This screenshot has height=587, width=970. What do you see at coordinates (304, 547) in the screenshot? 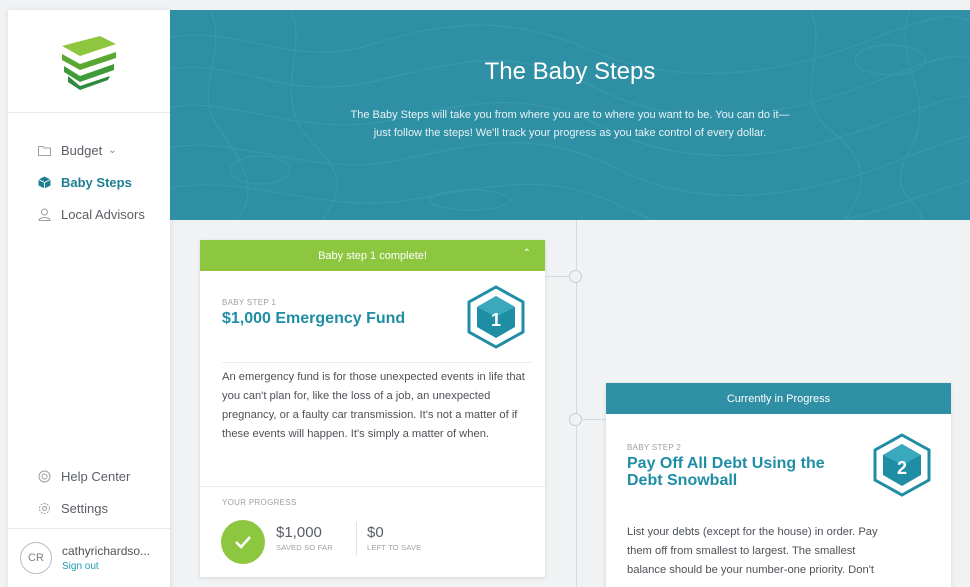
I see `saved-label: SAVED SO FAR` at bounding box center [304, 547].